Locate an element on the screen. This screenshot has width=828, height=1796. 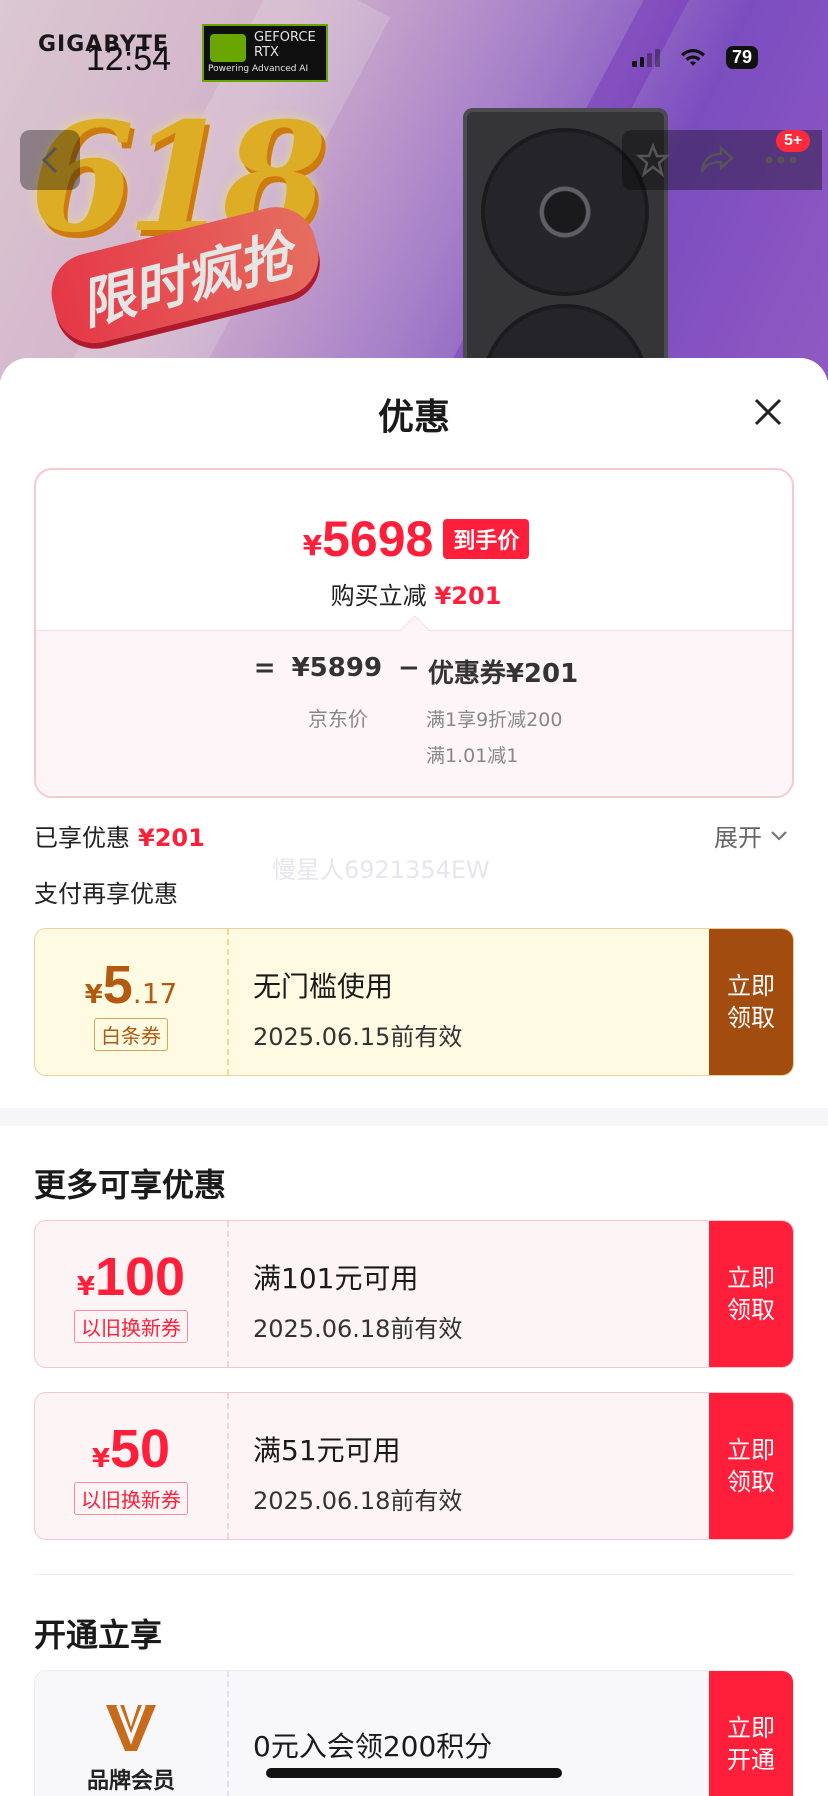
chevron-left-icon is located at coordinates (49, 160).